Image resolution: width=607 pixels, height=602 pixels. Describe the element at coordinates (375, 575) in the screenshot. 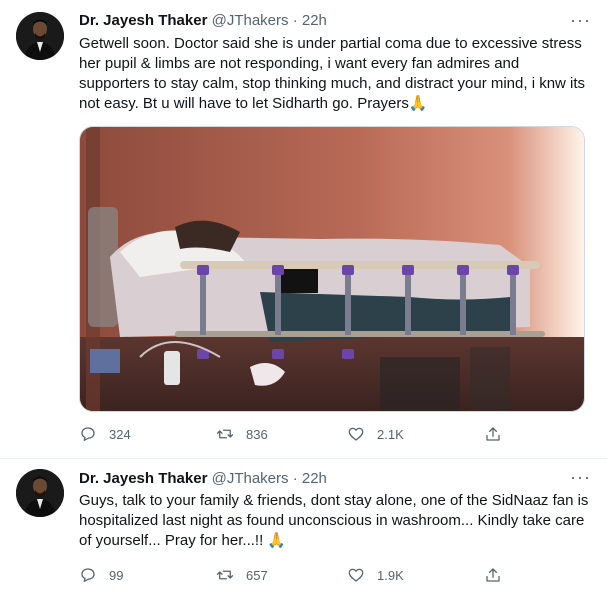

I see `like-button: 1.9K` at that location.